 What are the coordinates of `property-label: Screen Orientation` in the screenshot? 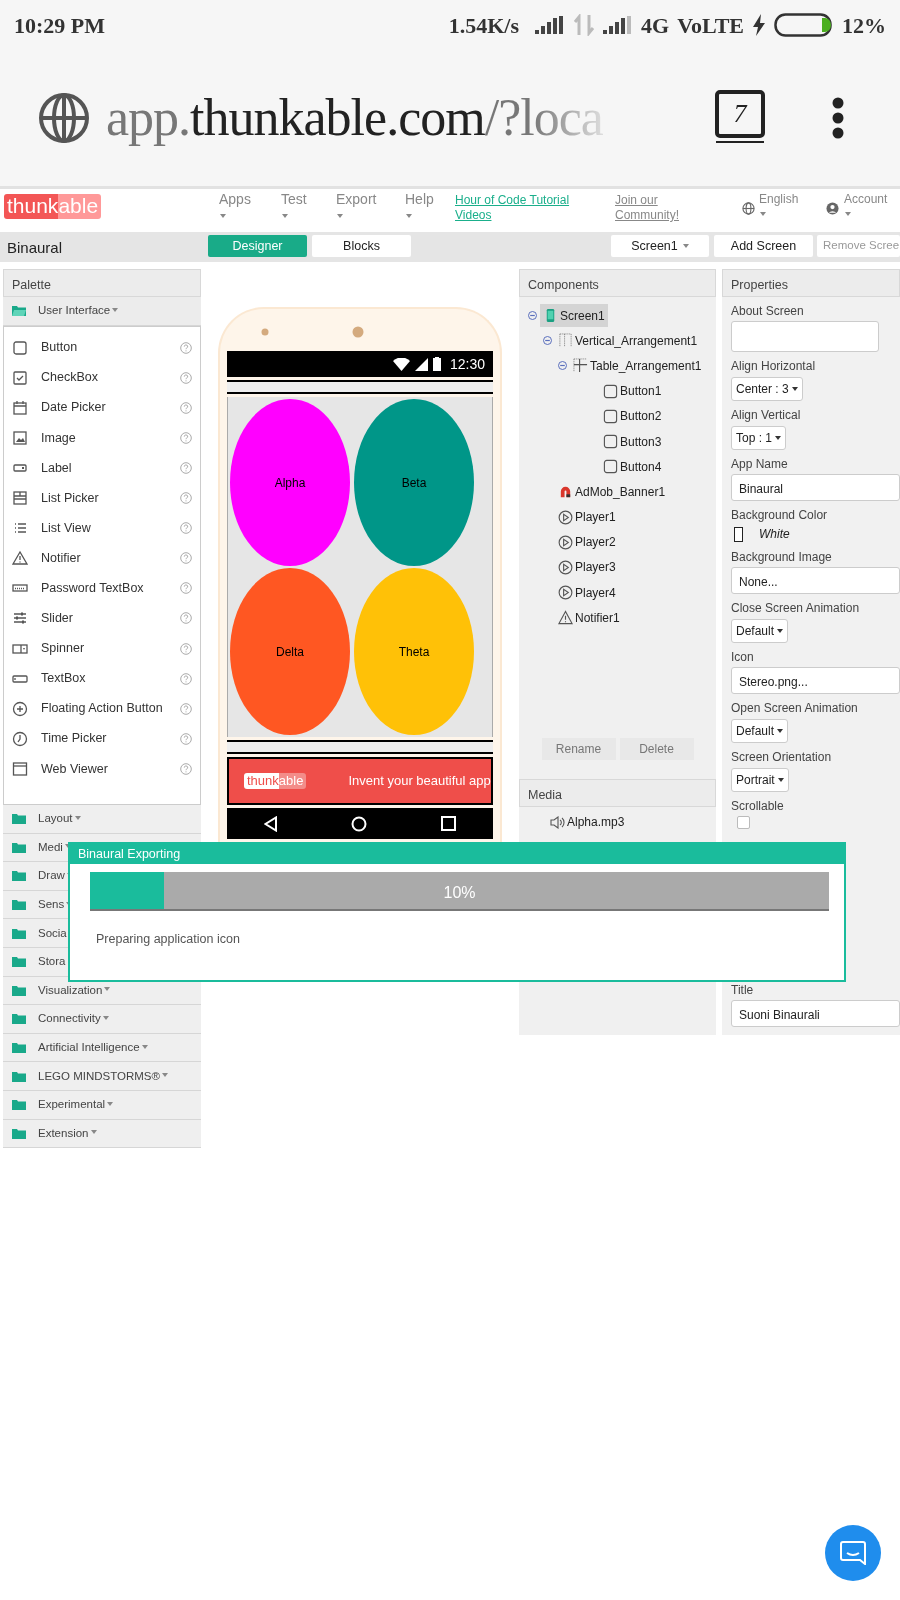 It's located at (782, 757).